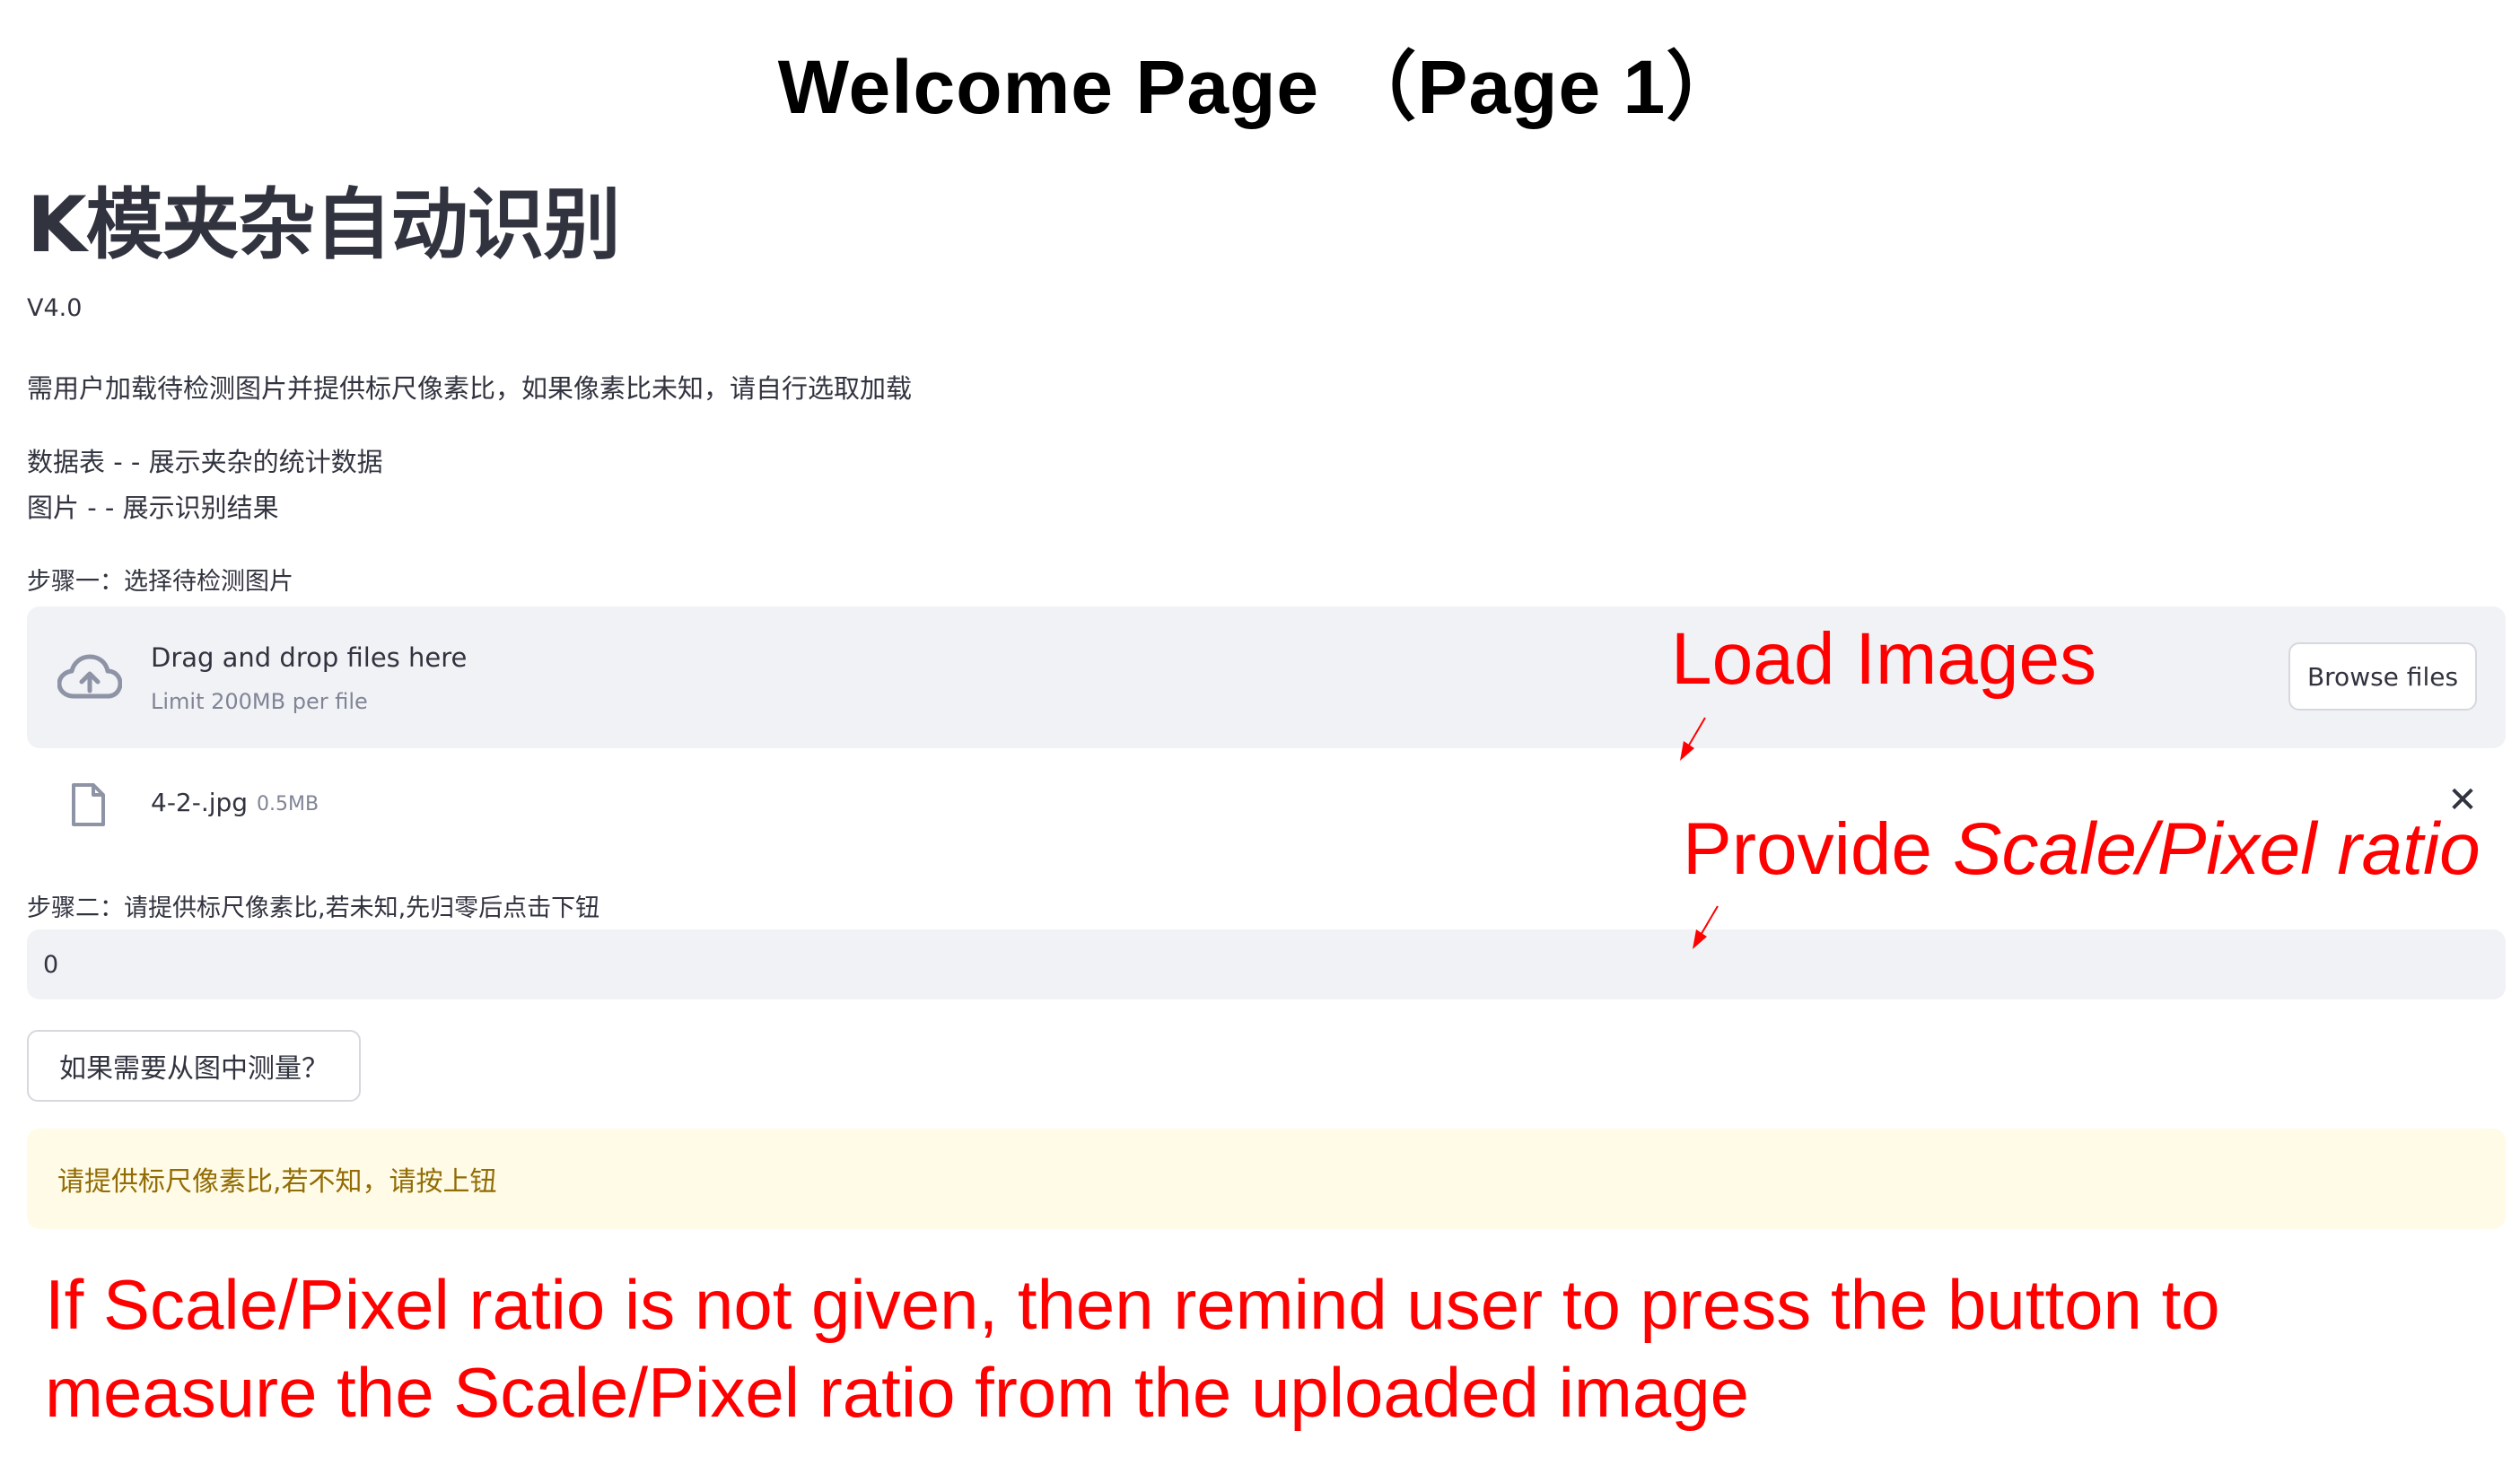  Describe the element at coordinates (55, 308) in the screenshot. I see `version-label: V4.0` at that location.